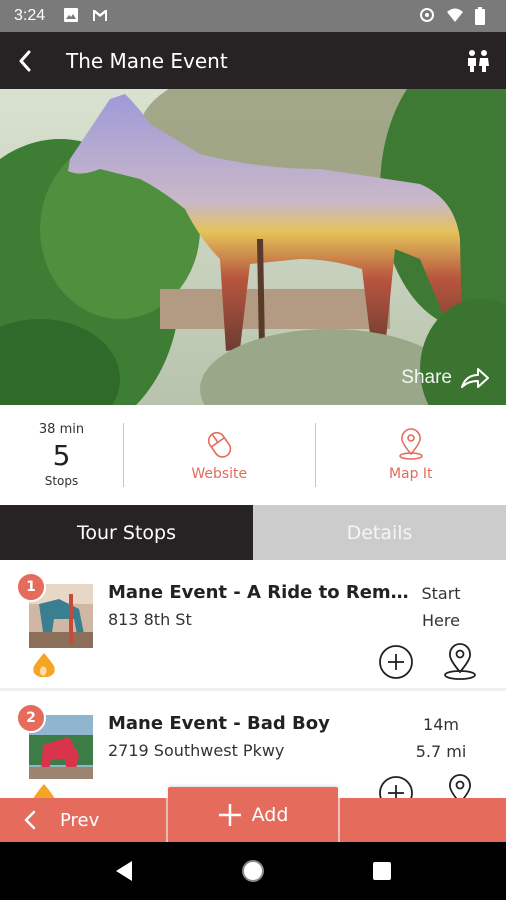 The width and height of the screenshot is (506, 900). Describe the element at coordinates (31, 718) in the screenshot. I see `stop-number-badge: 2` at that location.